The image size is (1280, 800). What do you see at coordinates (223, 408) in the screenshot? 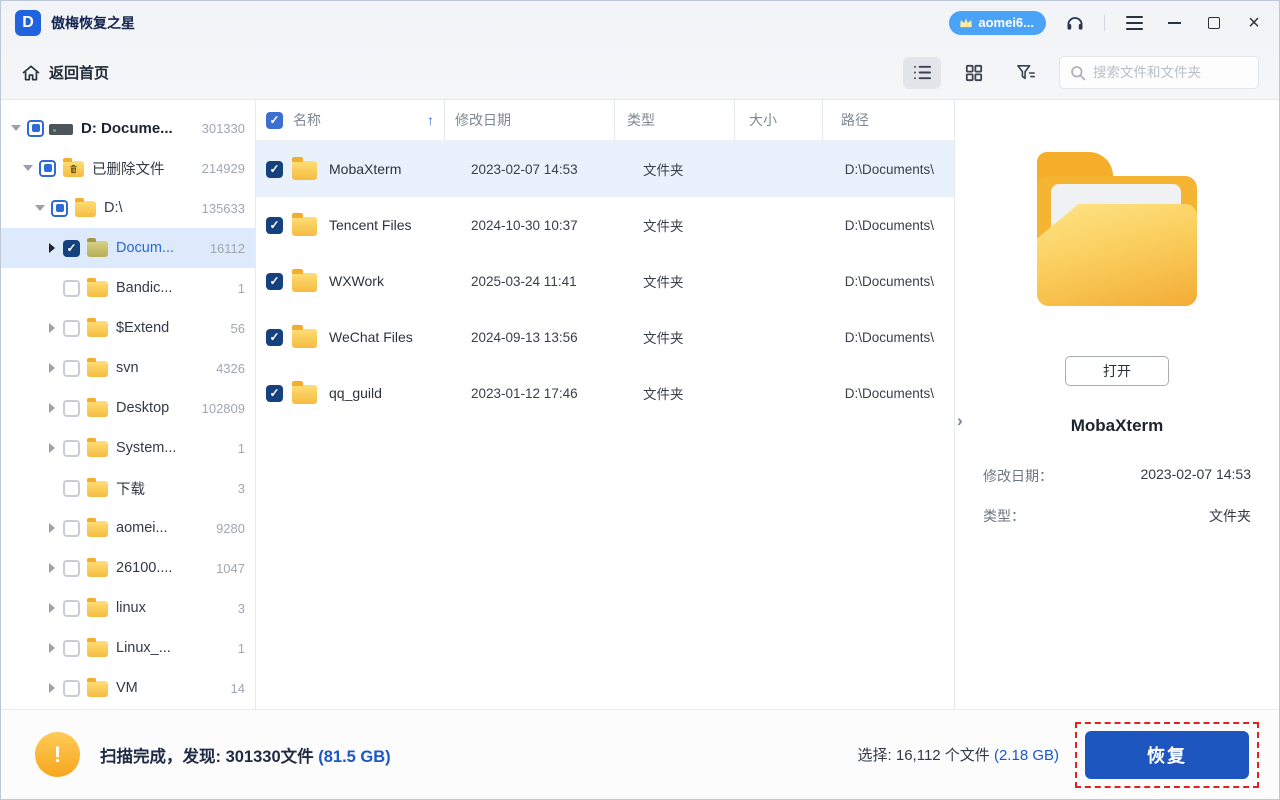
I see `tree-item-count: 102809` at bounding box center [223, 408].